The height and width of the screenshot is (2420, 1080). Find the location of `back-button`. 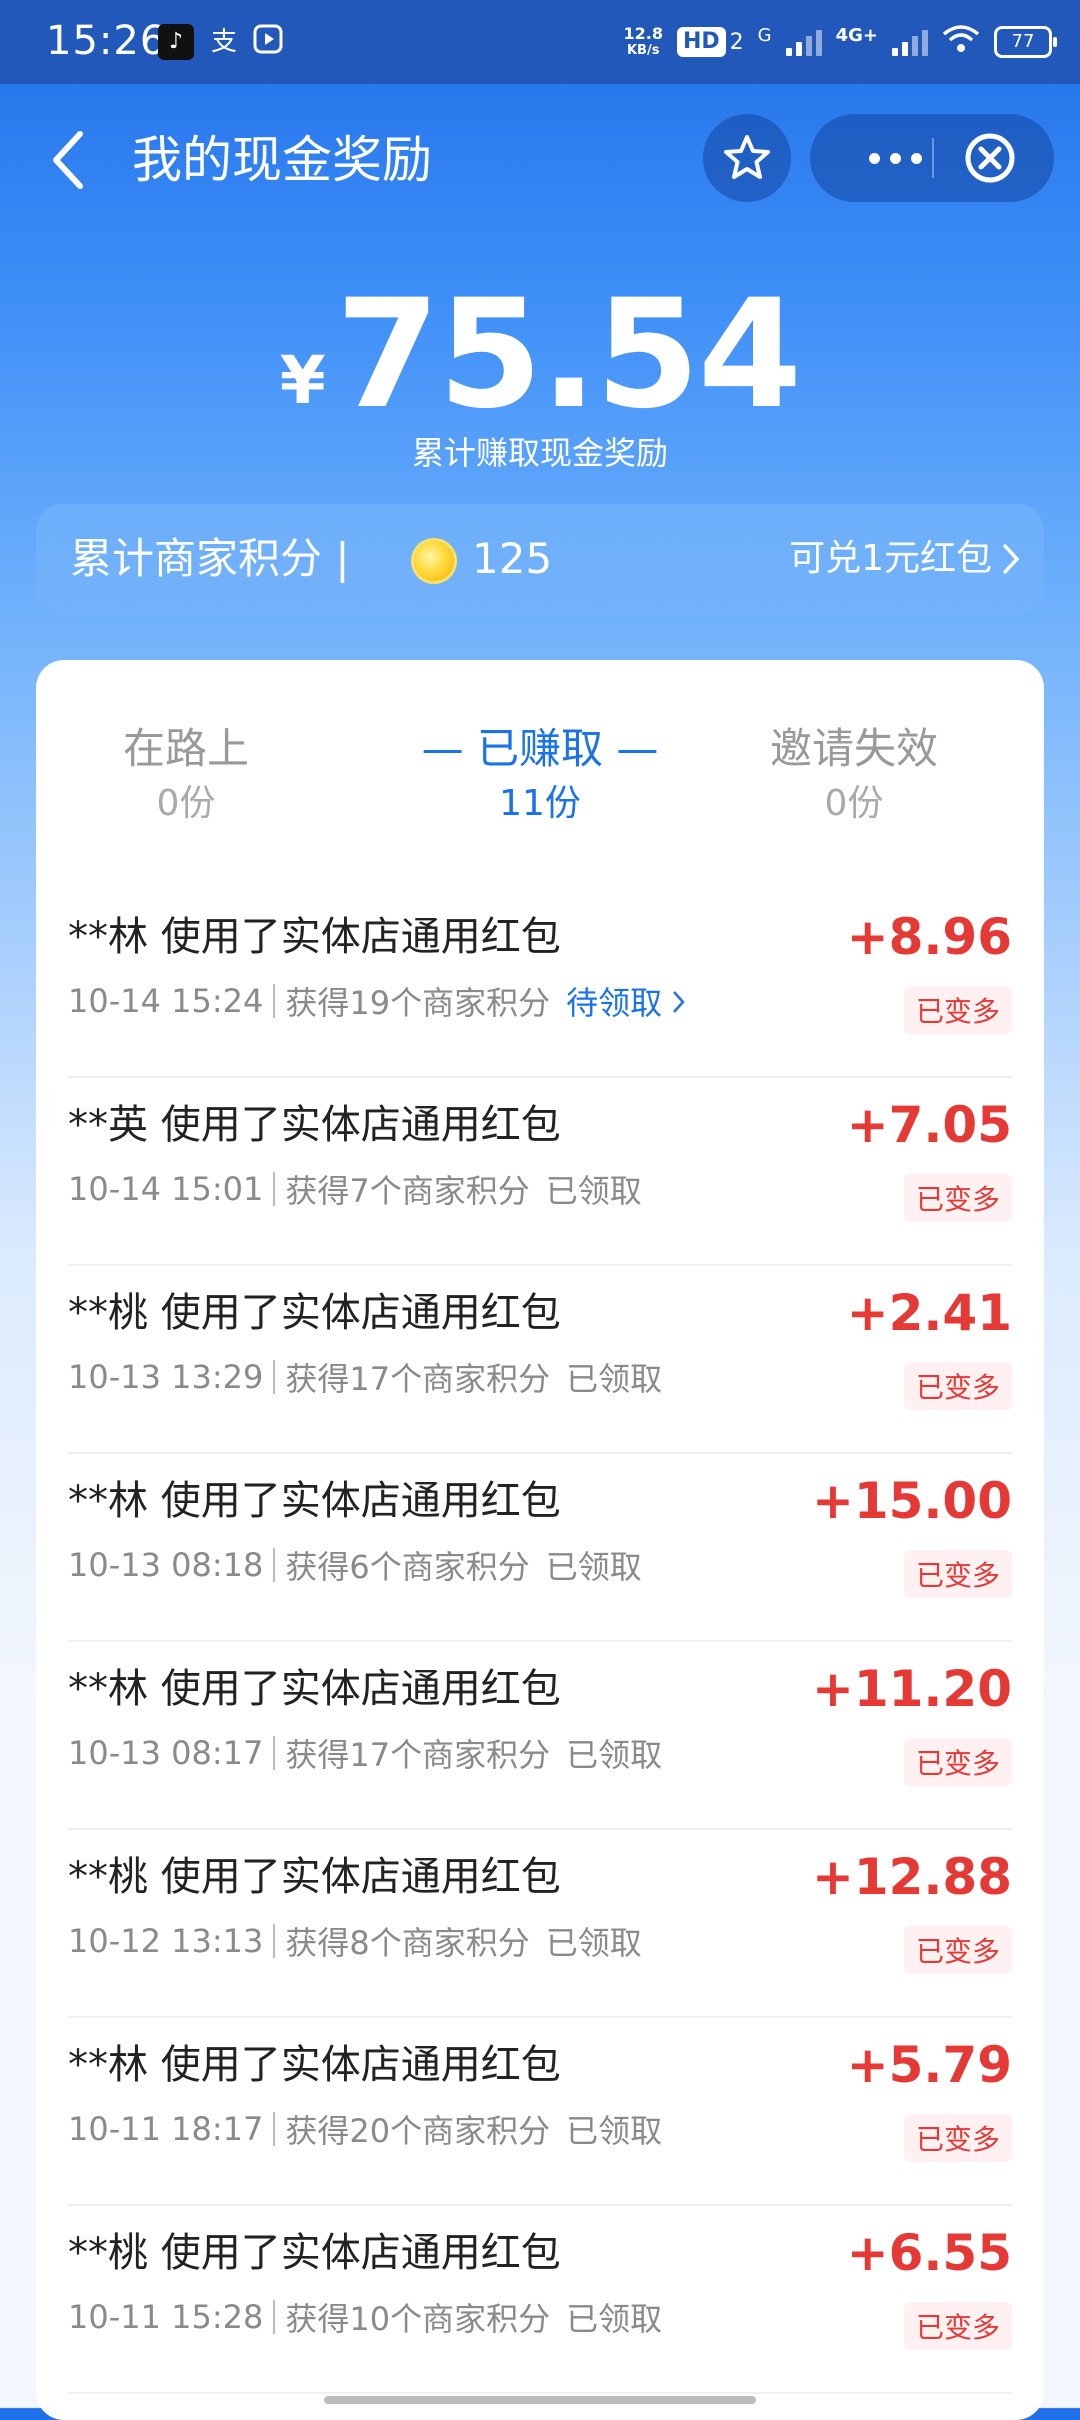

back-button is located at coordinates (69, 160).